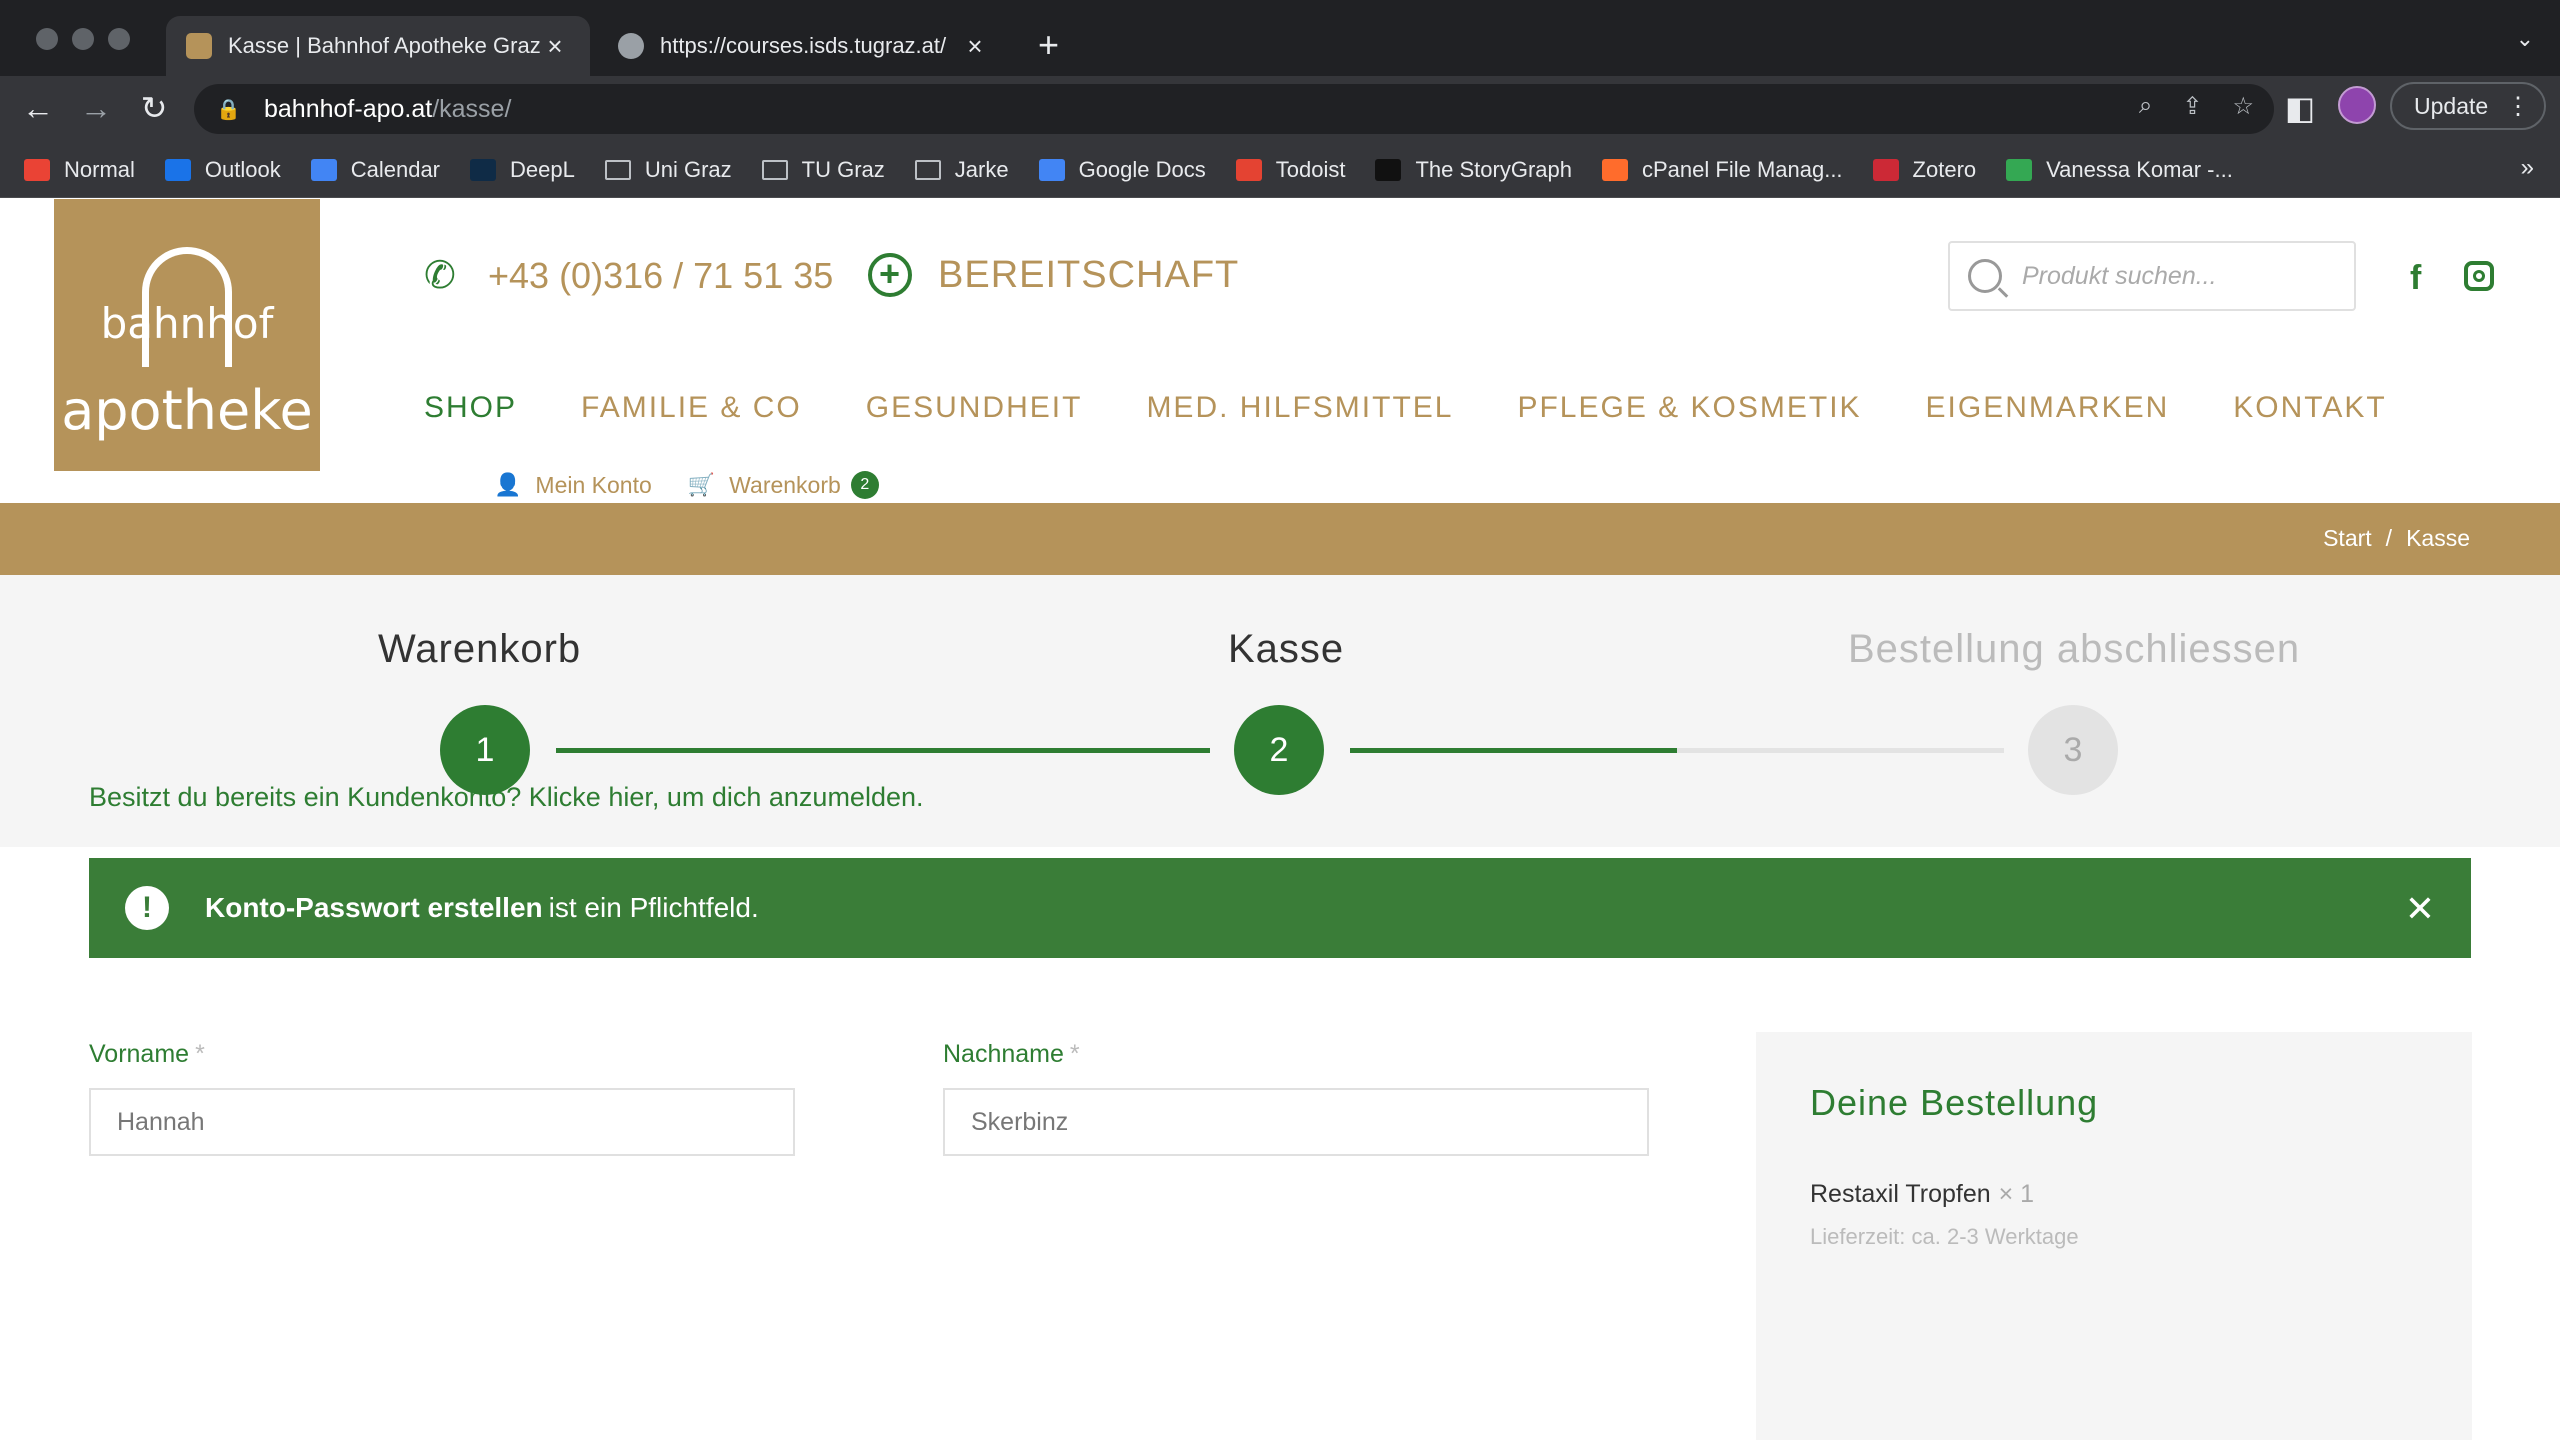 This screenshot has width=2560, height=1440. What do you see at coordinates (222, 170) in the screenshot?
I see `bookmark-item: Outlook` at bounding box center [222, 170].